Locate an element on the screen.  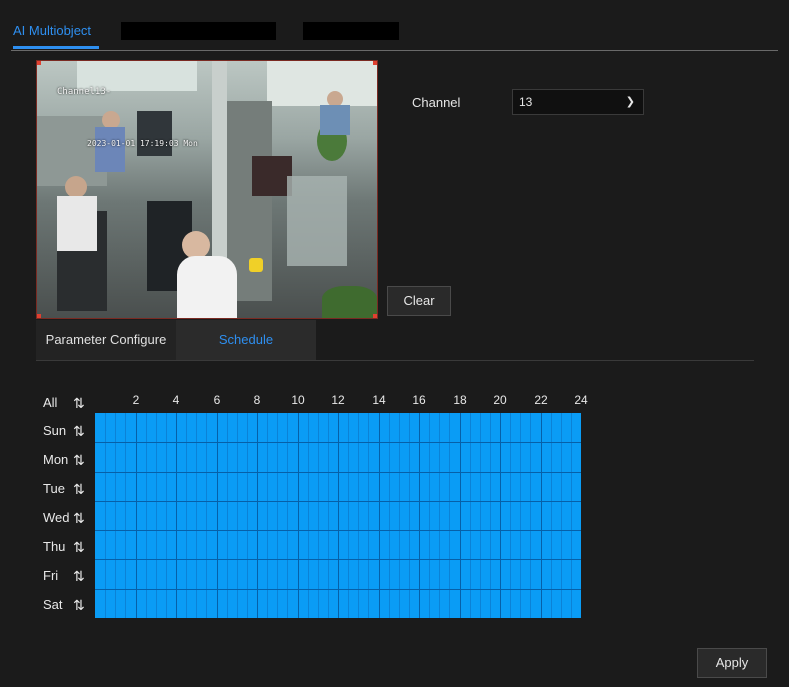
day-label-tue: Tue is located at coordinates (54, 488).